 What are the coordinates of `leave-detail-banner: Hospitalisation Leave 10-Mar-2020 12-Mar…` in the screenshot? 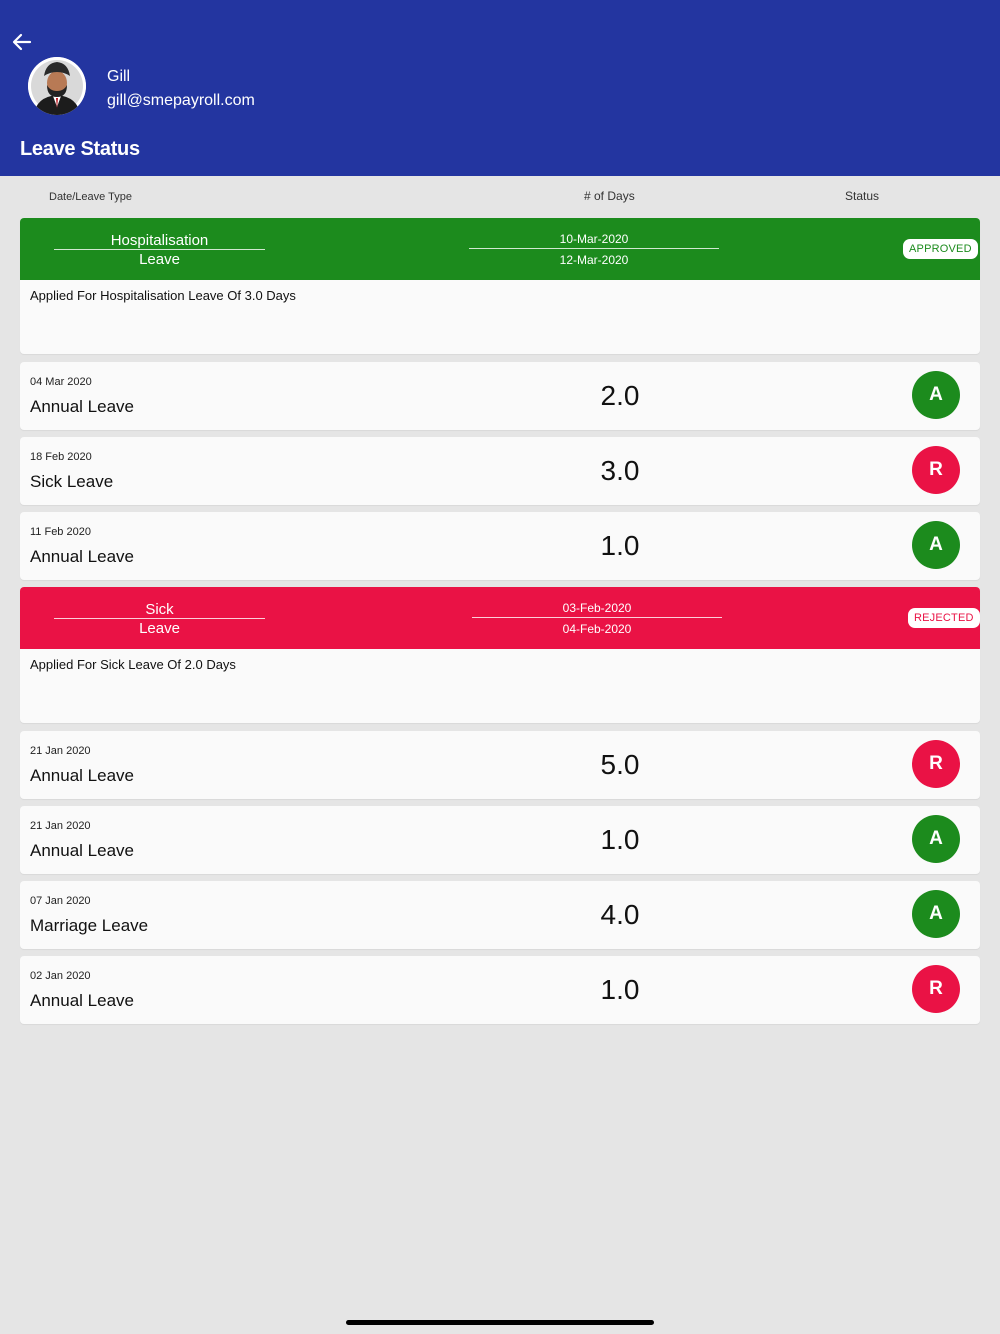 It's located at (500, 249).